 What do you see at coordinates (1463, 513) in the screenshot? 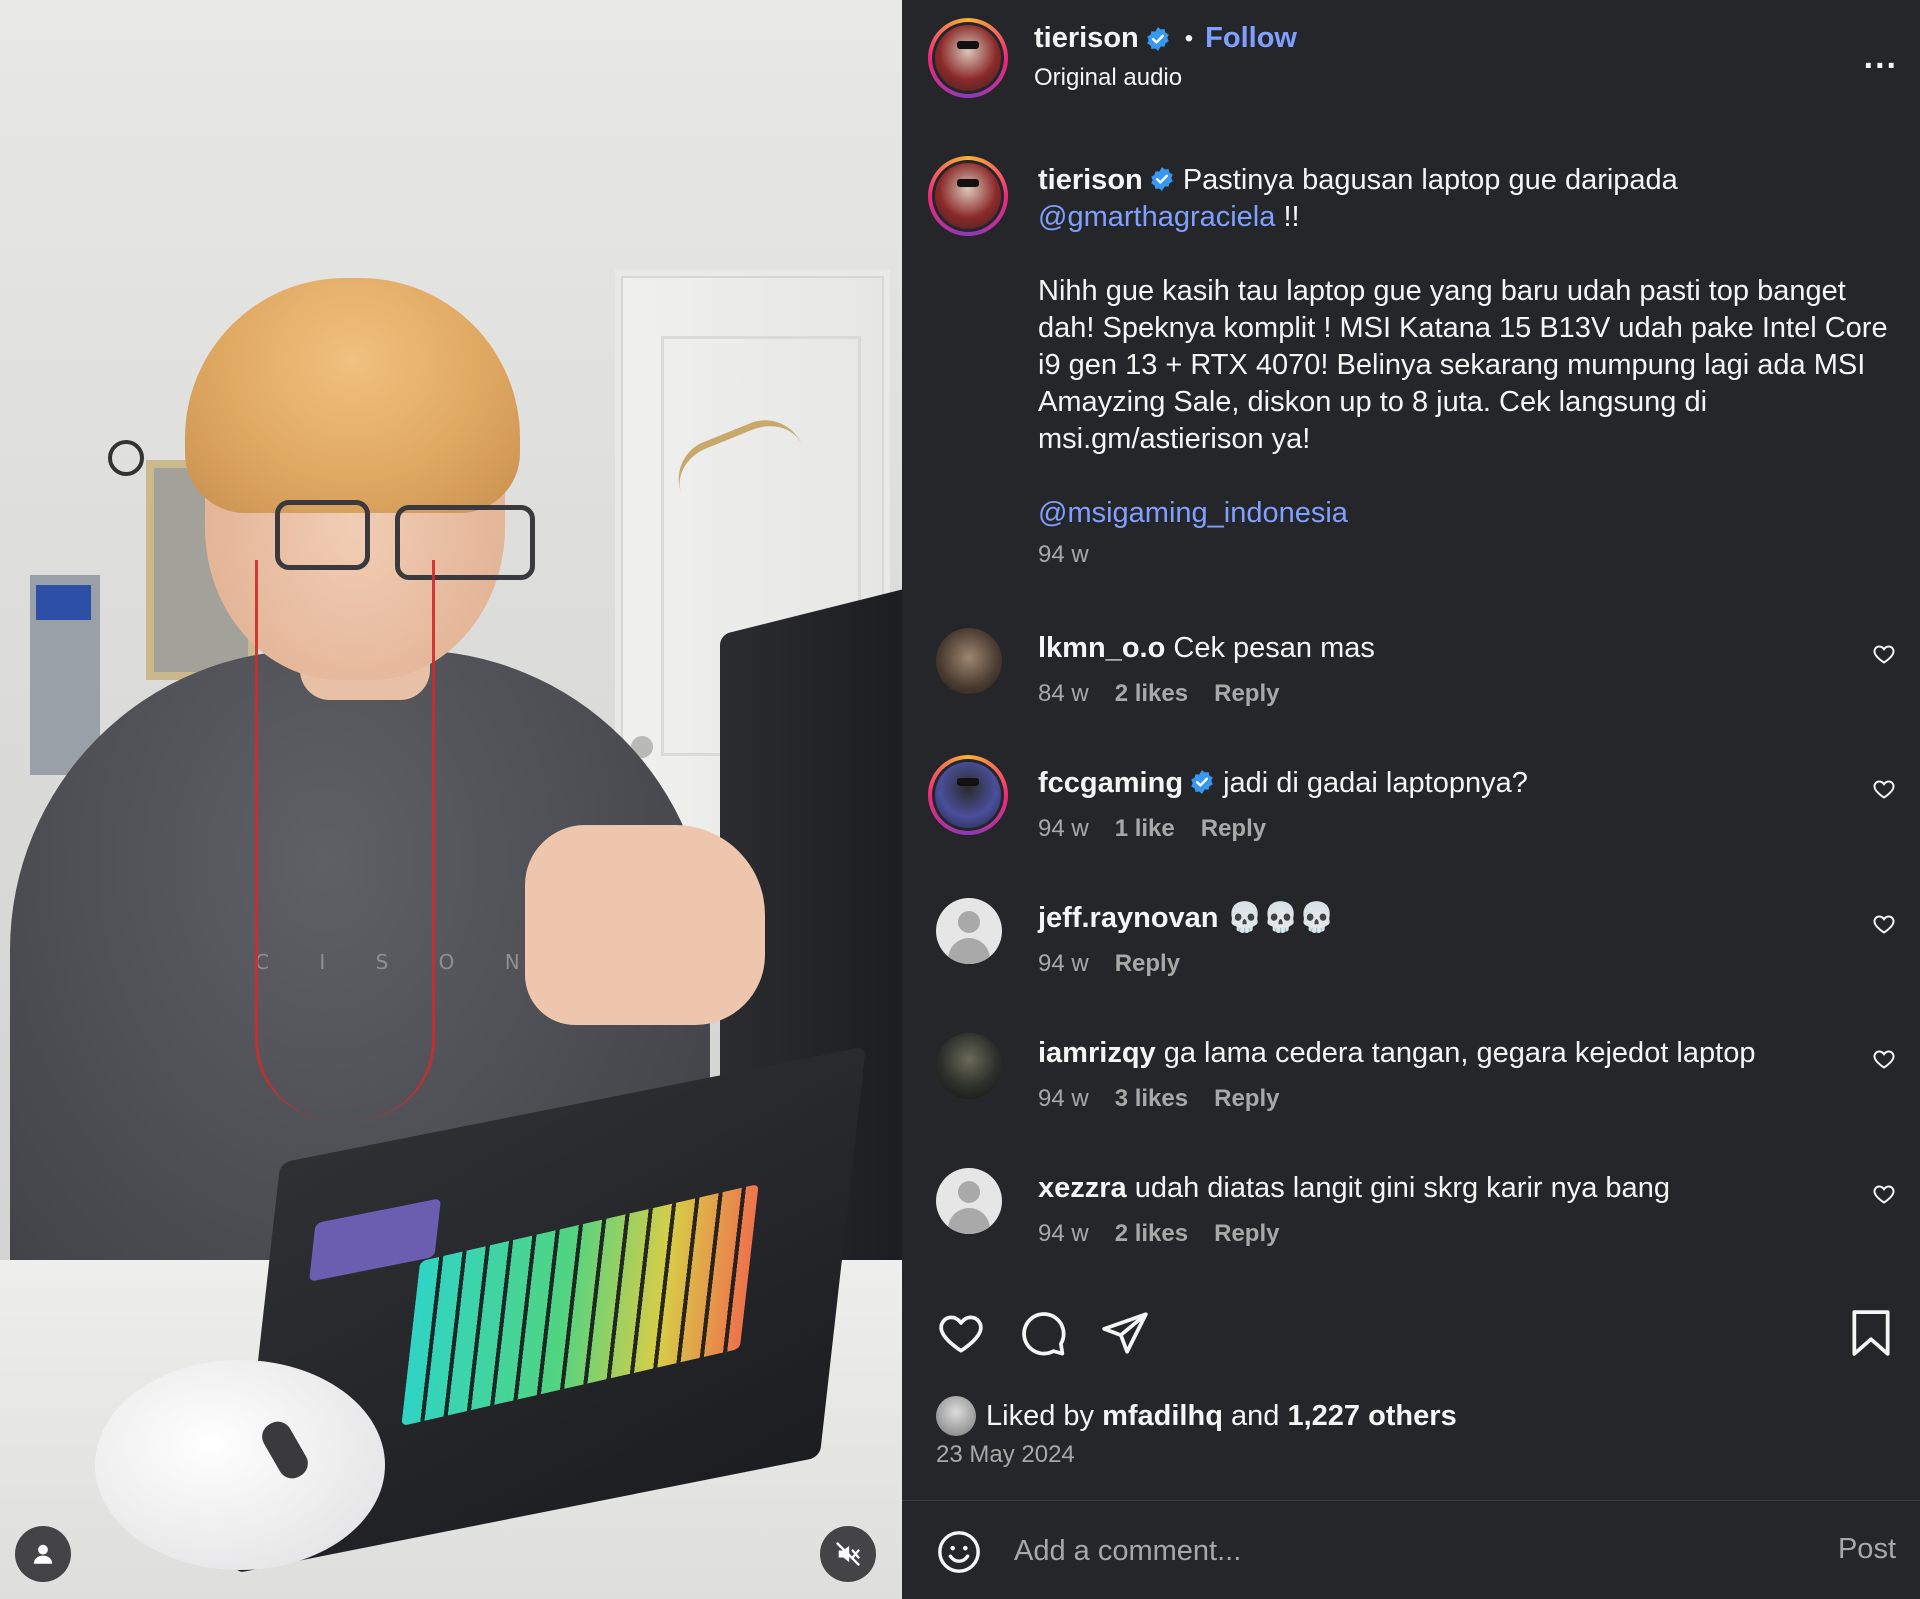
I see `mention-msigaming-indonesia: @msigaming_indonesia` at bounding box center [1463, 513].